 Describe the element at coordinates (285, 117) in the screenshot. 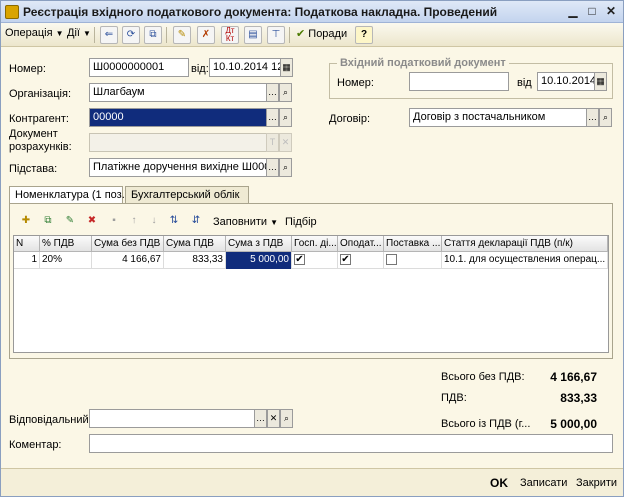

I see `open-counterparty-icon: ⌕` at that location.